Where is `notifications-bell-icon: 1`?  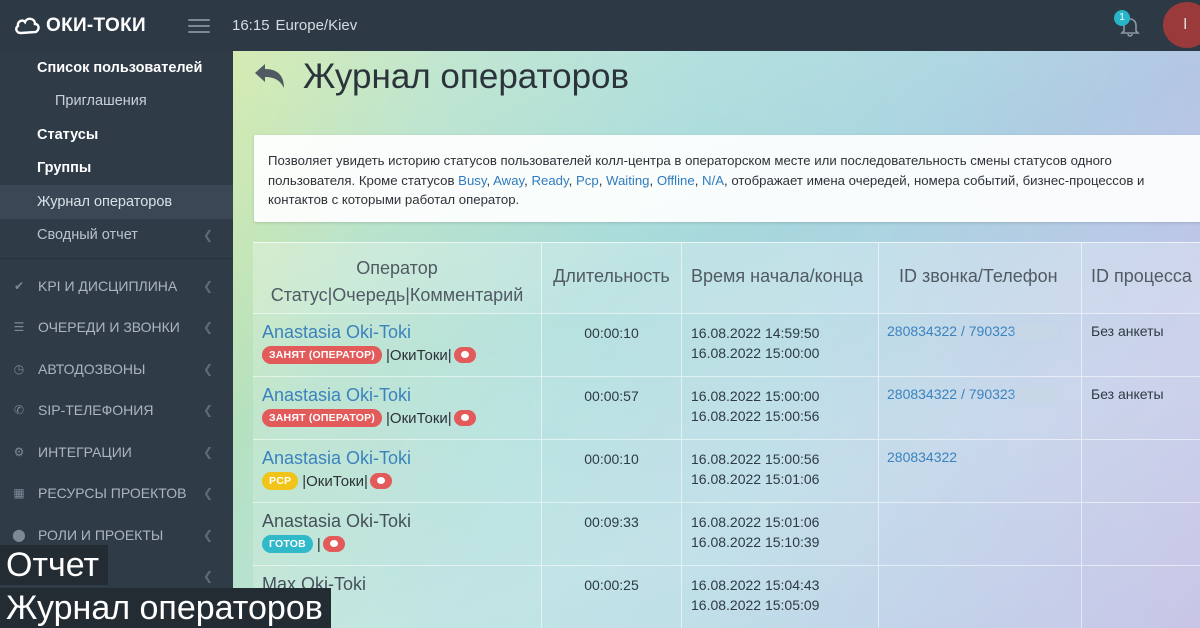
notifications-bell-icon: 1 is located at coordinates (1128, 24).